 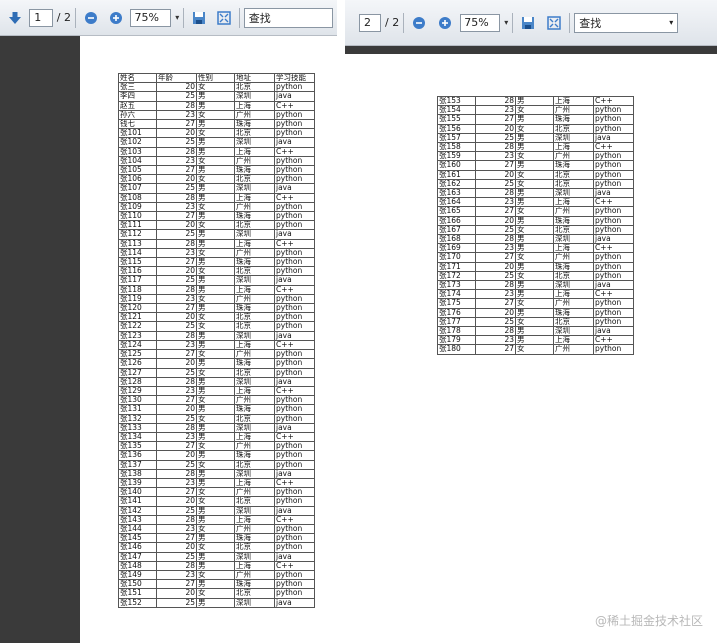 What do you see at coordinates (294, 345) in the screenshot?
I see `table-cell: C++` at bounding box center [294, 345].